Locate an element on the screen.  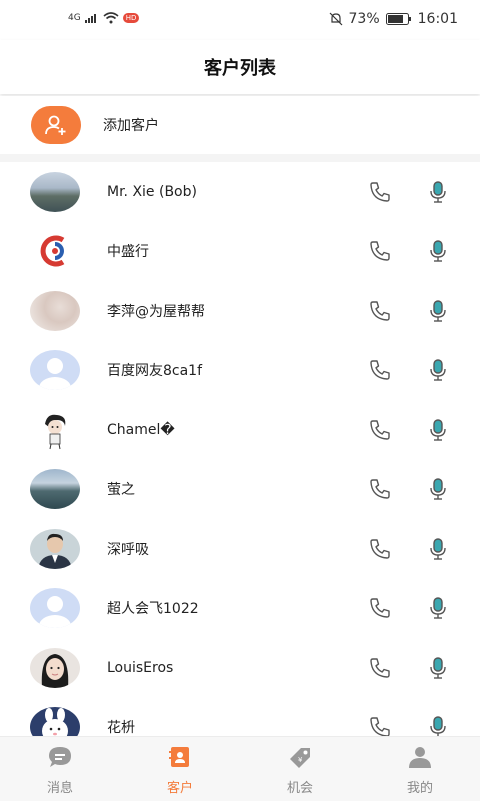
page-title: 客户列表 is located at coordinates (240, 68).